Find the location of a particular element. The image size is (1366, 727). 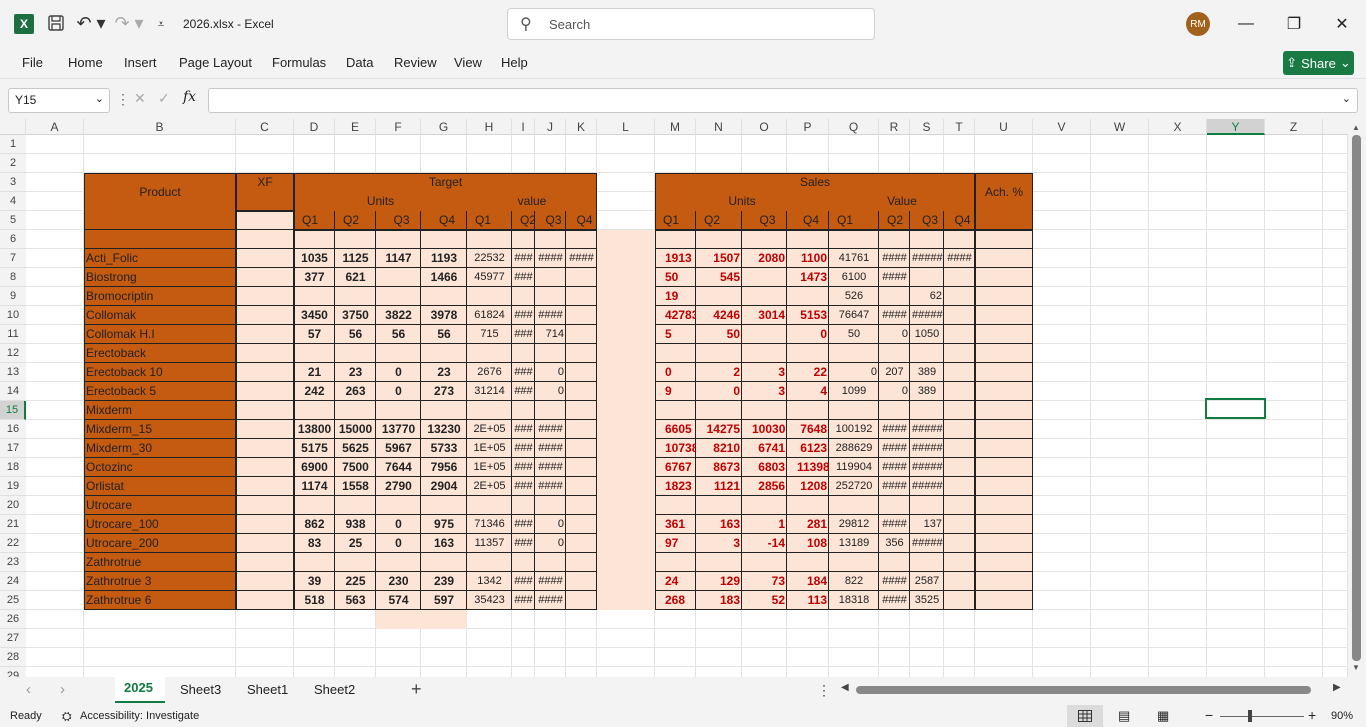

row-header-24: 24 is located at coordinates (13, 581).